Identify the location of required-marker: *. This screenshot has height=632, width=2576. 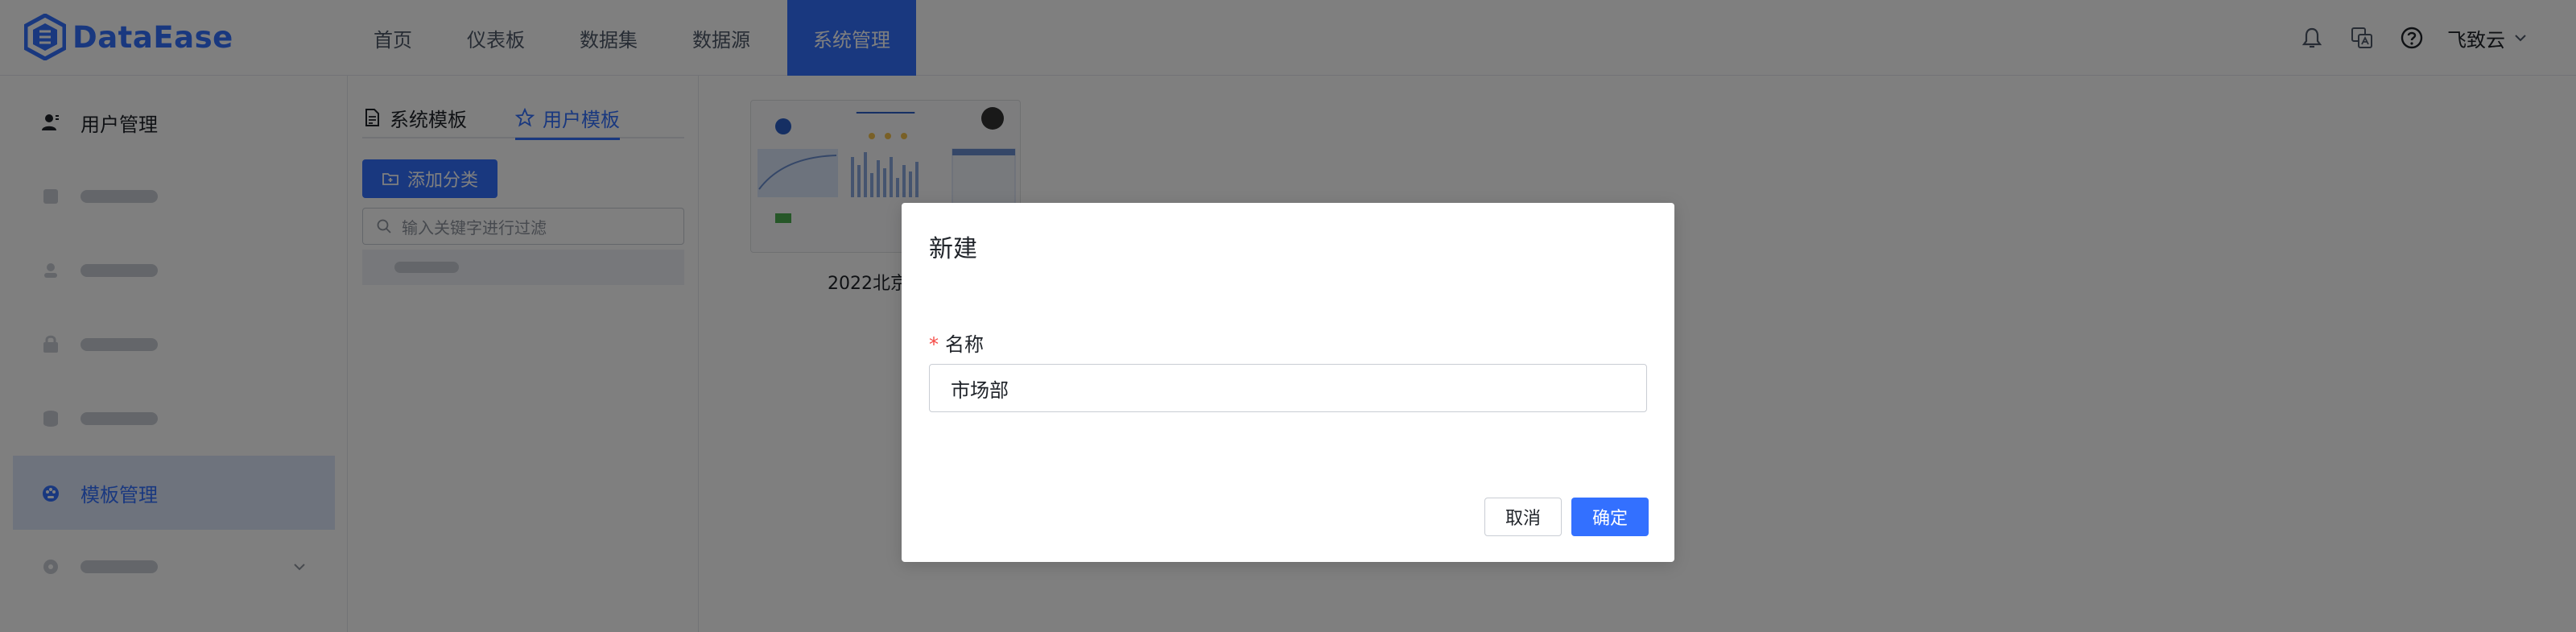
(934, 344).